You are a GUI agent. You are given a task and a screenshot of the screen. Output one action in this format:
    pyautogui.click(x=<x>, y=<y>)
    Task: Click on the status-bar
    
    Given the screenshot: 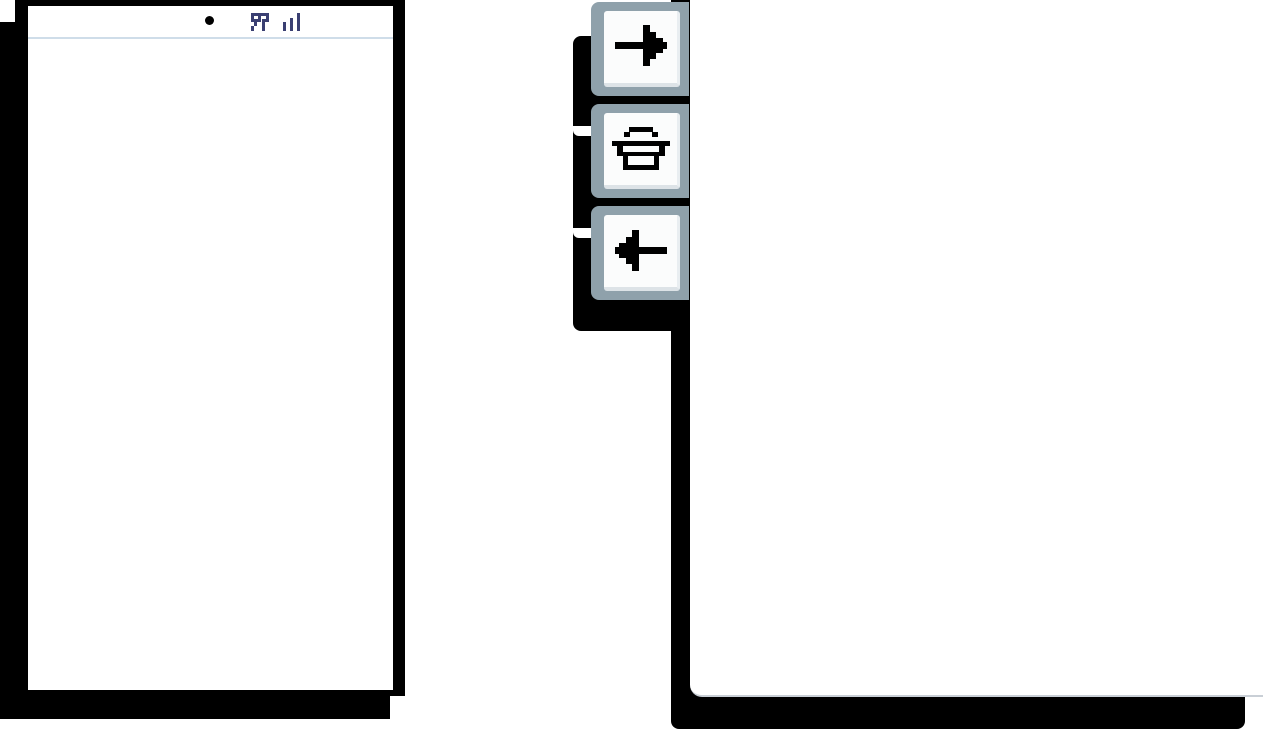 What is the action you would take?
    pyautogui.click(x=210, y=22)
    